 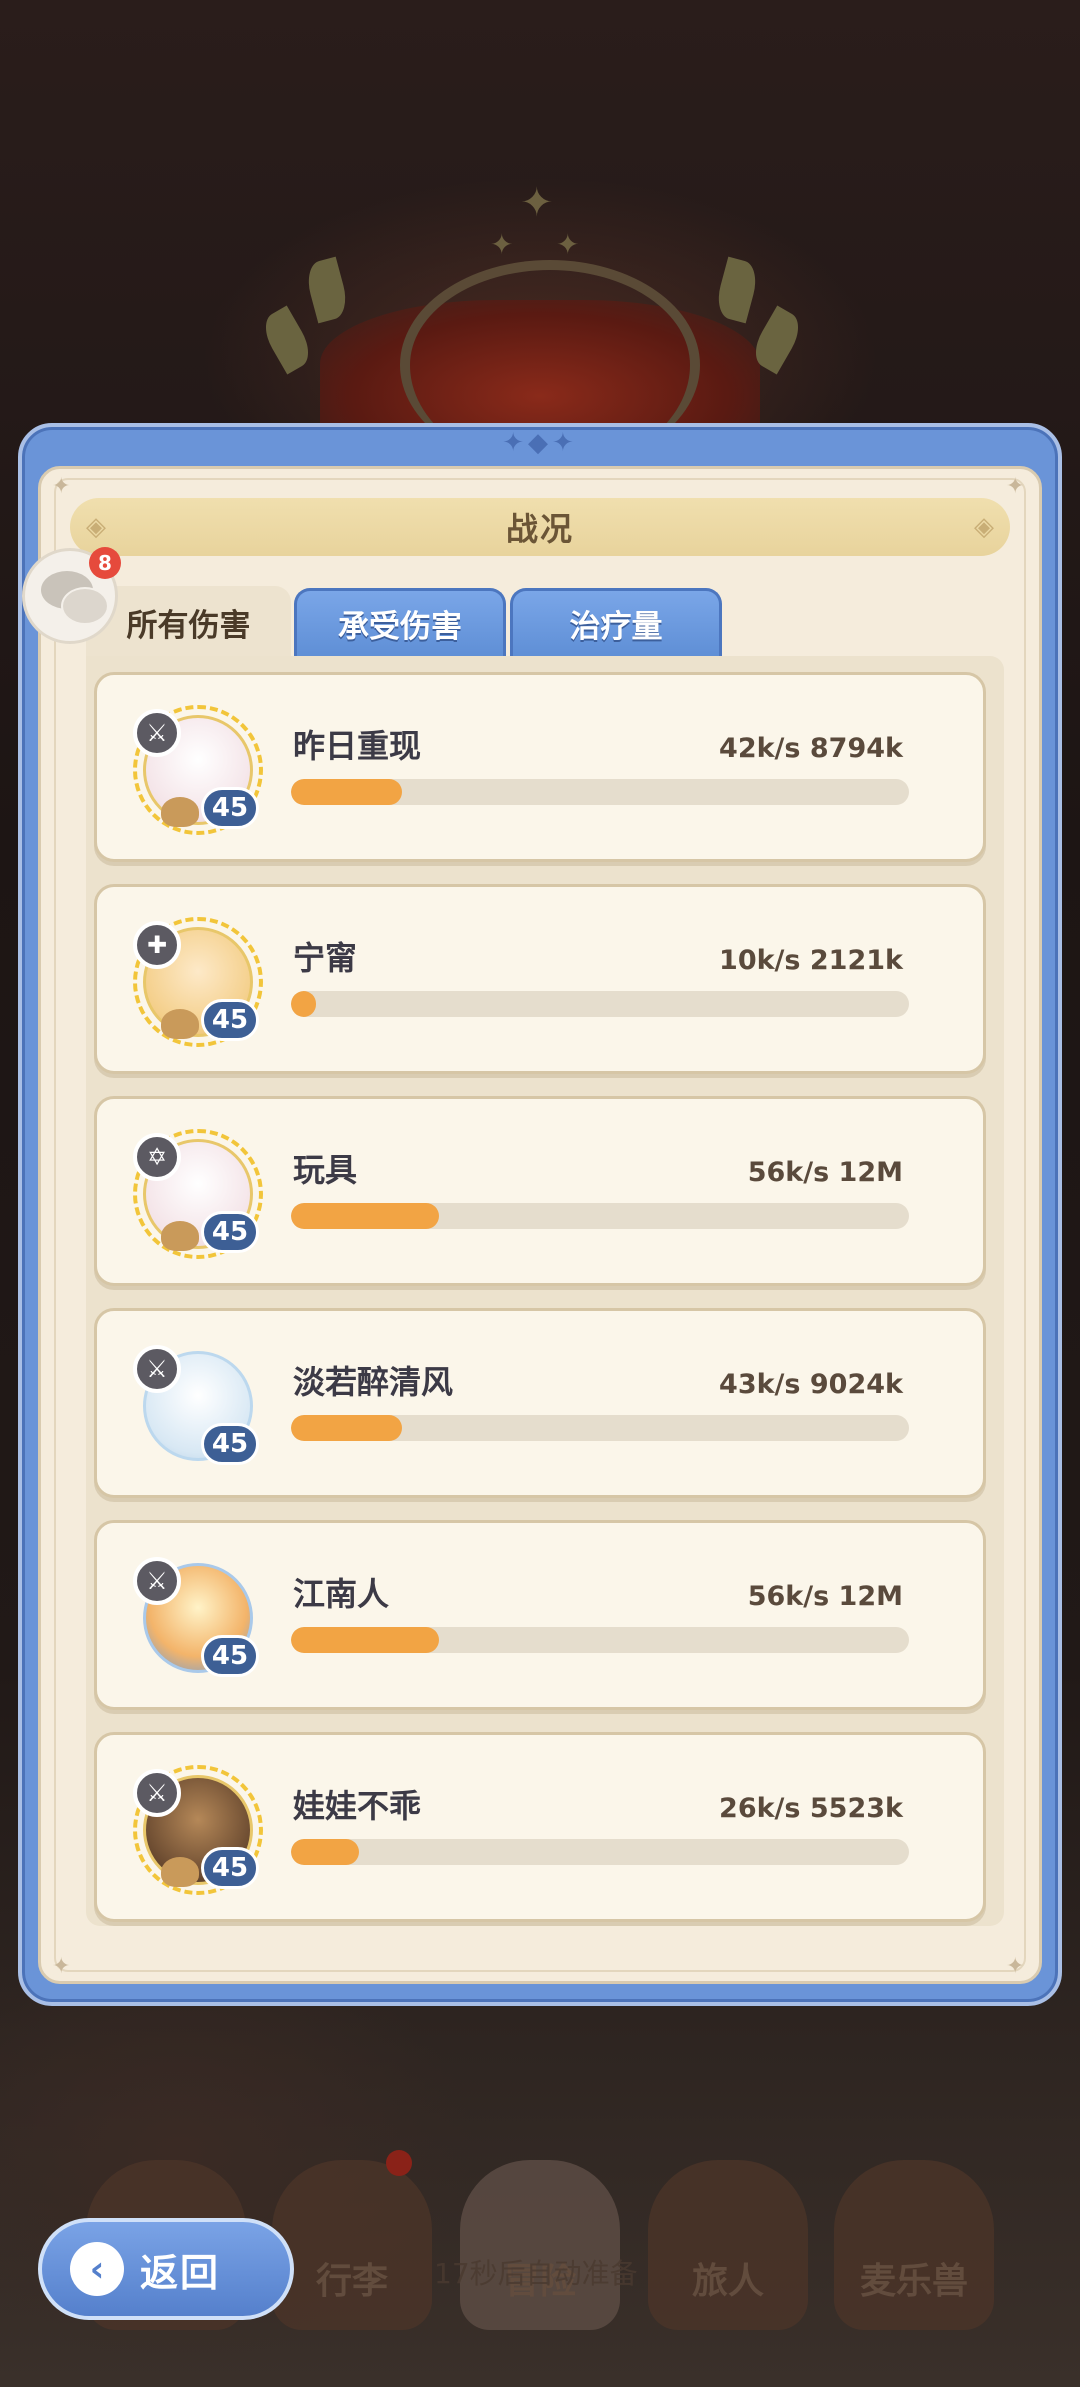 I want to click on nav-luggage: 行李, so click(x=352, y=2245).